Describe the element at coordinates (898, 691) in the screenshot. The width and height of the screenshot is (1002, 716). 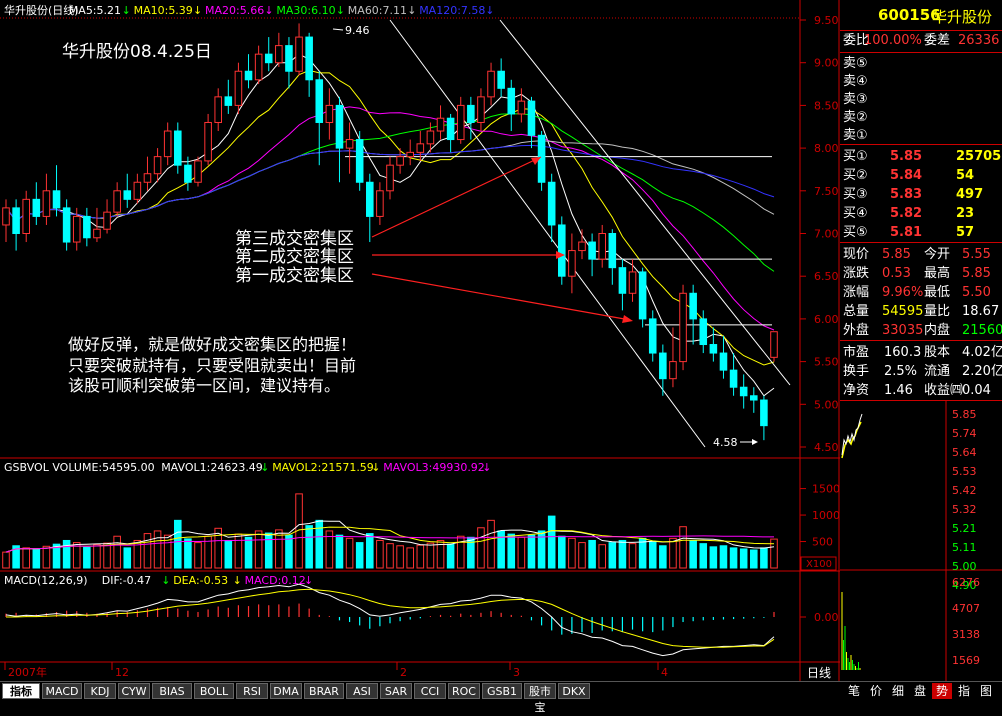
I see `panel-tab-2: 细` at that location.